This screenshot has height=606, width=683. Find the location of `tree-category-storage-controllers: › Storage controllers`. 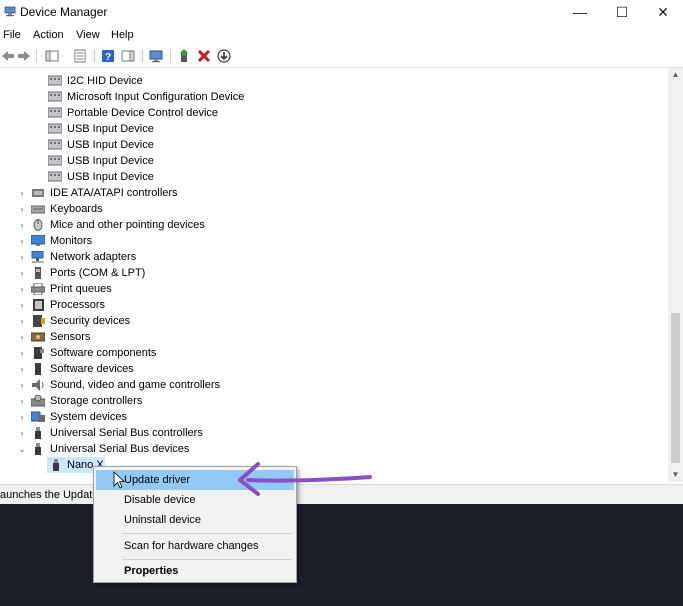

tree-category-storage-controllers: › Storage controllers is located at coordinates (217, 401).